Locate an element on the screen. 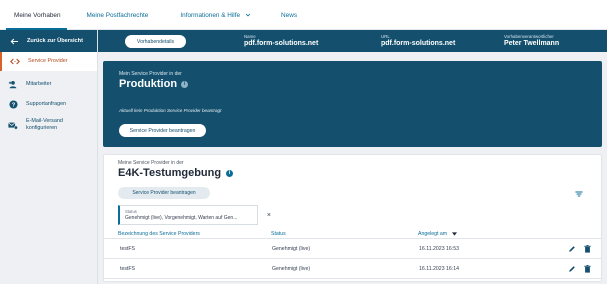 This screenshot has width=607, height=284. sidebar-item-mitarbeiter: Mitarbeiter is located at coordinates (48, 84).